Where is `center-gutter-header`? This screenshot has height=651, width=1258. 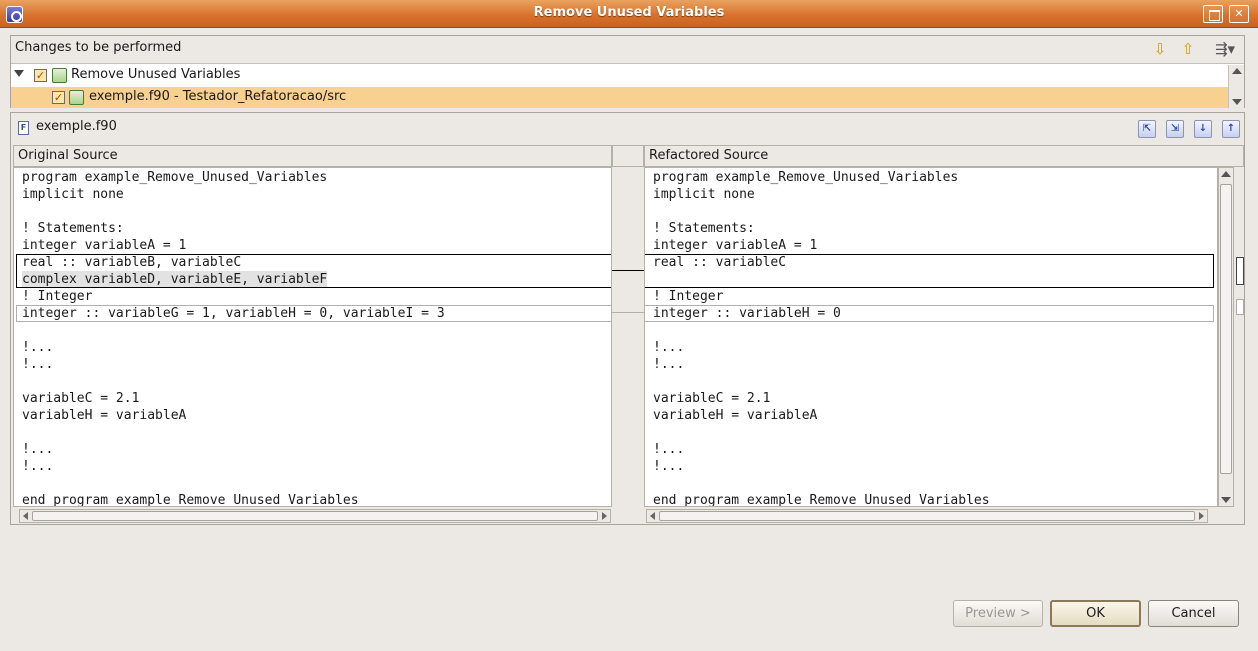 center-gutter-header is located at coordinates (628, 156).